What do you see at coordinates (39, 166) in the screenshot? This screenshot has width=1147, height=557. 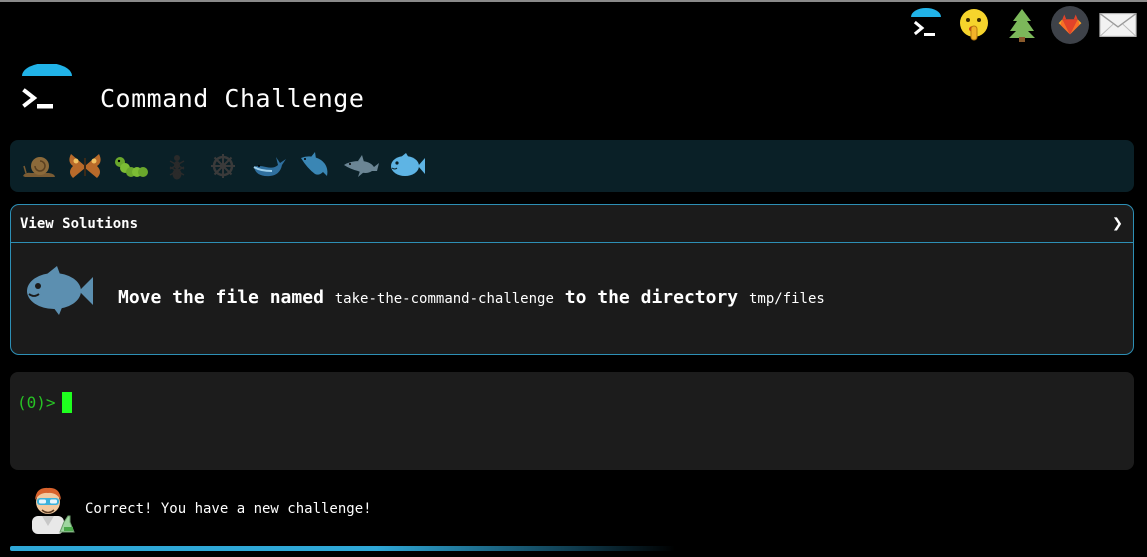 I see `level-snail-icon` at bounding box center [39, 166].